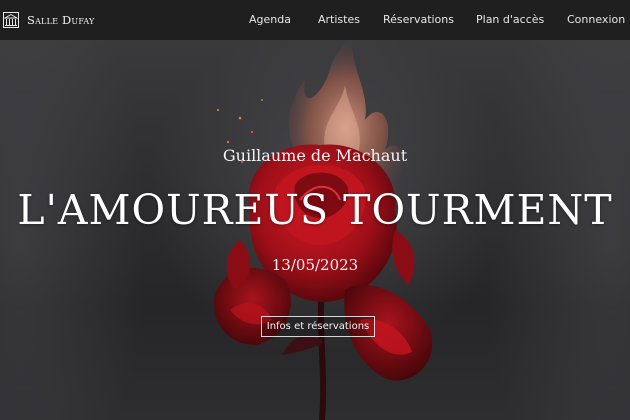 This screenshot has width=630, height=420. Describe the element at coordinates (315, 210) in the screenshot. I see `concert-title: L'AMOUREUS TOURMENT` at that location.